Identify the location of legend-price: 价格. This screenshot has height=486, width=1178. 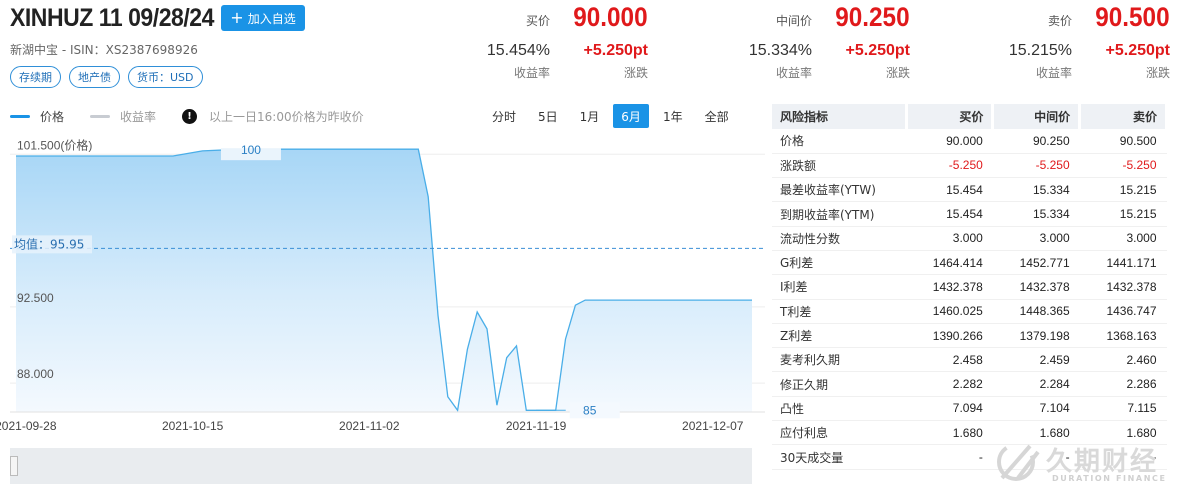
(37, 116).